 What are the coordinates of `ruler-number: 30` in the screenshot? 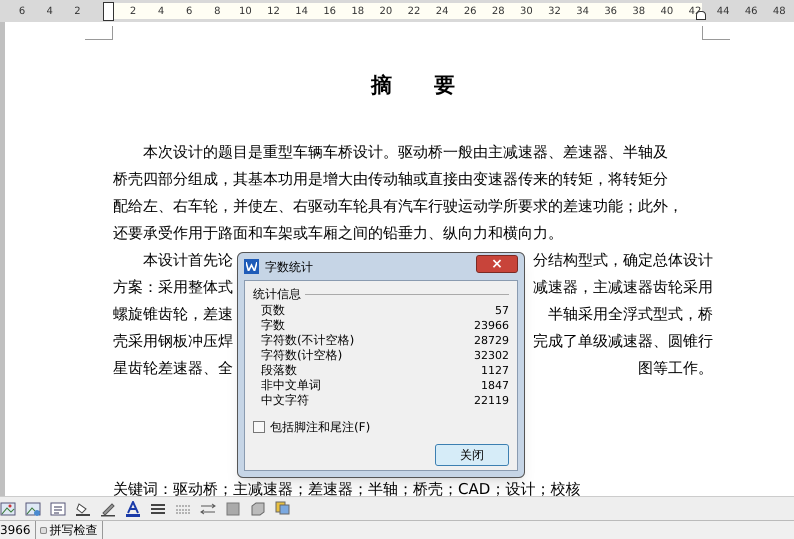 It's located at (526, 12).